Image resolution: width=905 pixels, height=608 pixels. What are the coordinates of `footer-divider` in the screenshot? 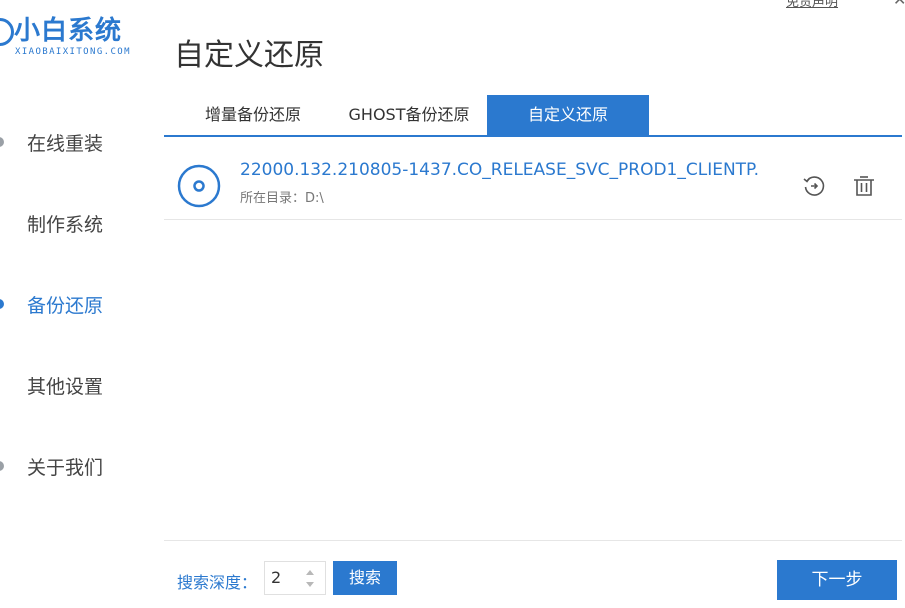 It's located at (533, 540).